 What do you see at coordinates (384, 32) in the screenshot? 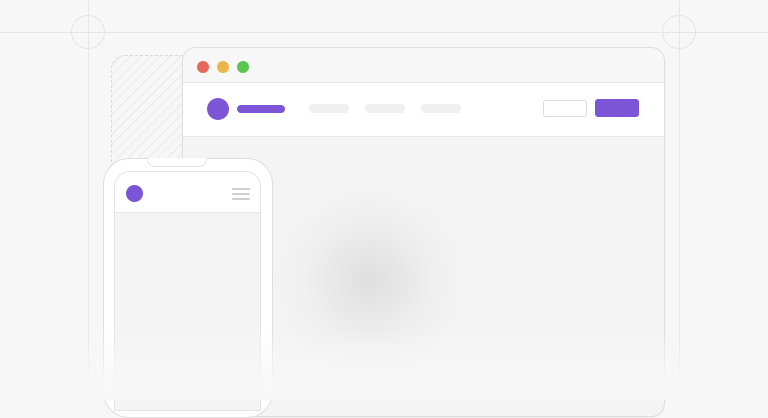
I see `guide-horizontal` at bounding box center [384, 32].